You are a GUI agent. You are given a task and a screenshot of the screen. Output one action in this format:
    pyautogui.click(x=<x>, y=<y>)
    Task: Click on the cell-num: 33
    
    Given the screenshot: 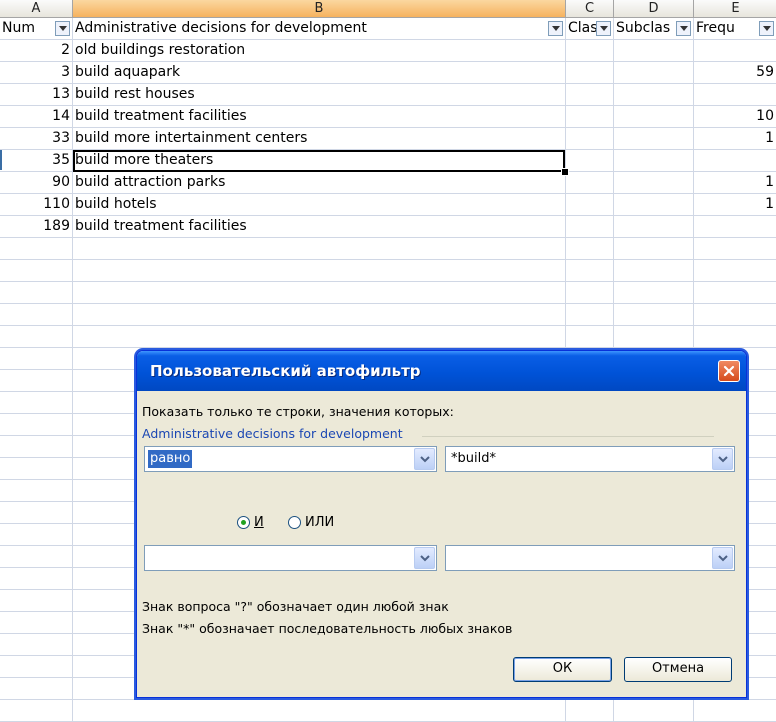 What is the action you would take?
    pyautogui.click(x=36, y=139)
    